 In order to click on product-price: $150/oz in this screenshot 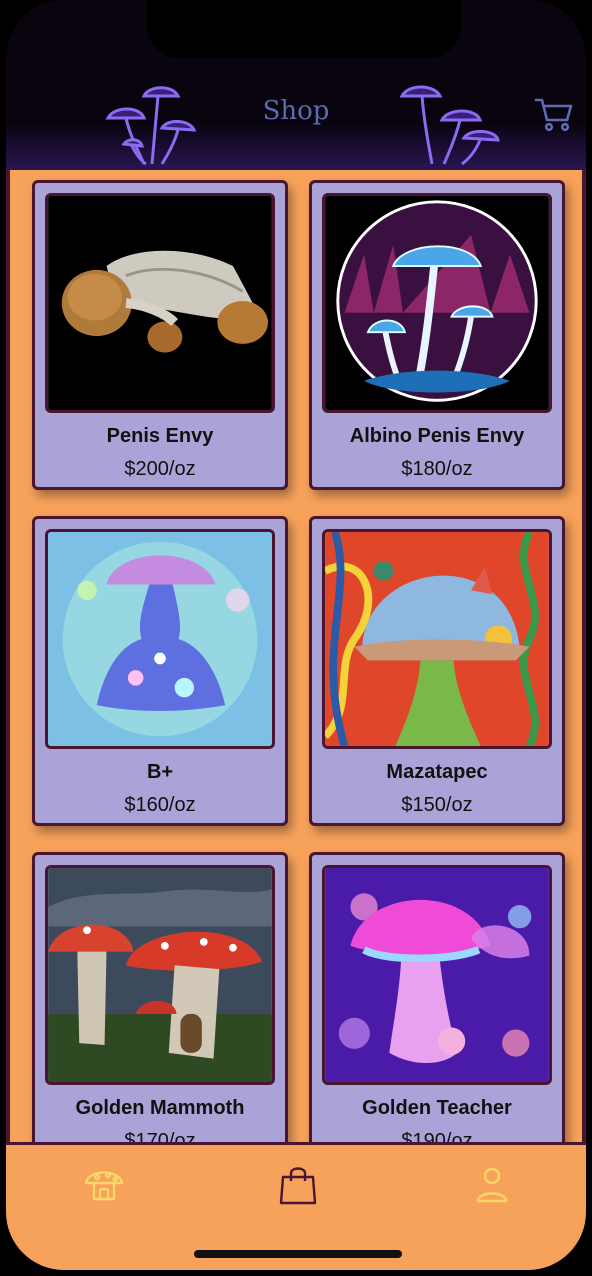, I will do `click(437, 805)`.